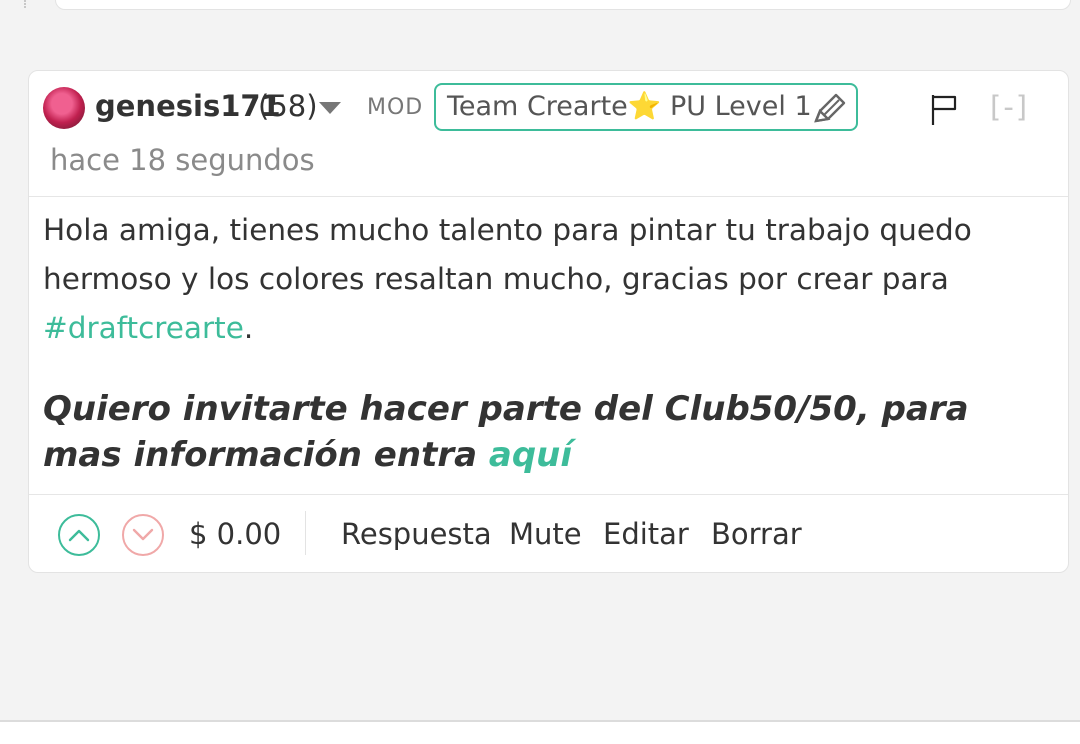 Image resolution: width=1080 pixels, height=744 pixels. Describe the element at coordinates (27, 4) in the screenshot. I see `thread-line` at that location.